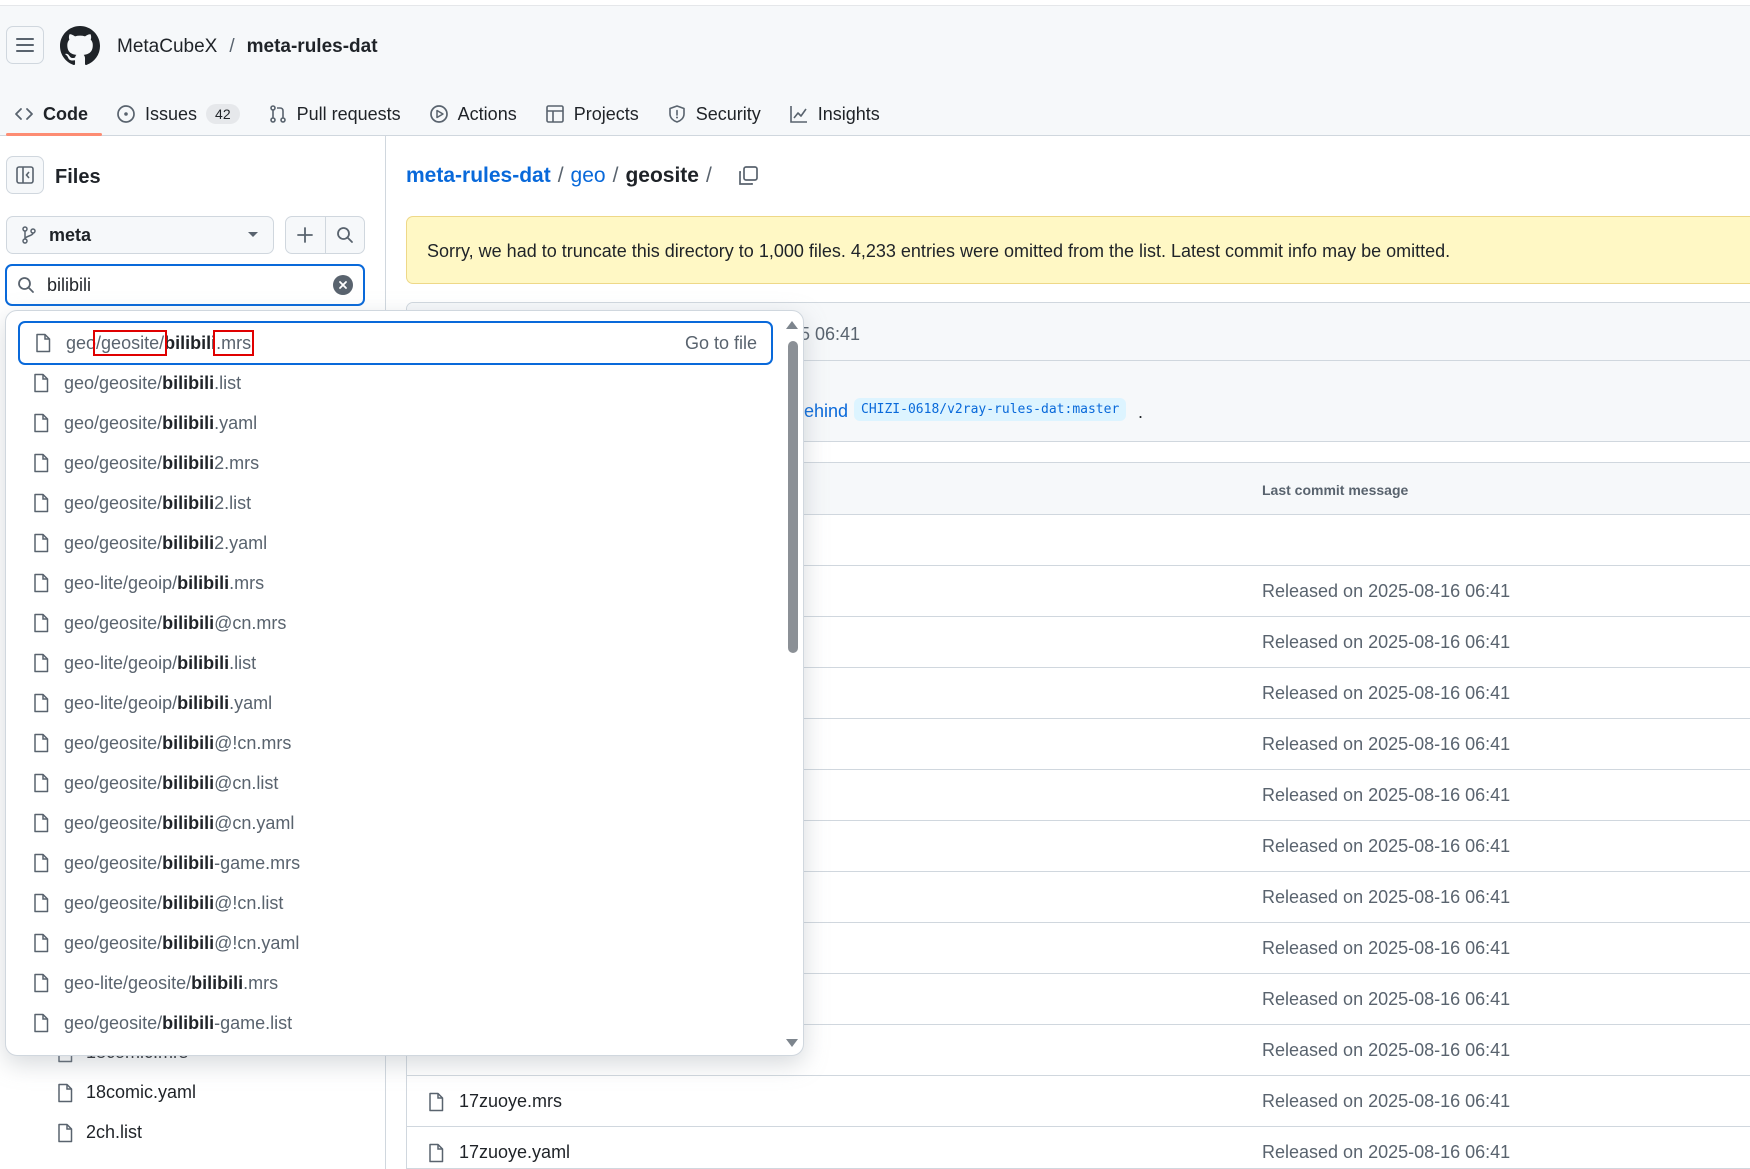 Image resolution: width=1750 pixels, height=1169 pixels. What do you see at coordinates (395, 983) in the screenshot?
I see `search-result-item: geo-lite/geosite/bilibili.mrs` at bounding box center [395, 983].